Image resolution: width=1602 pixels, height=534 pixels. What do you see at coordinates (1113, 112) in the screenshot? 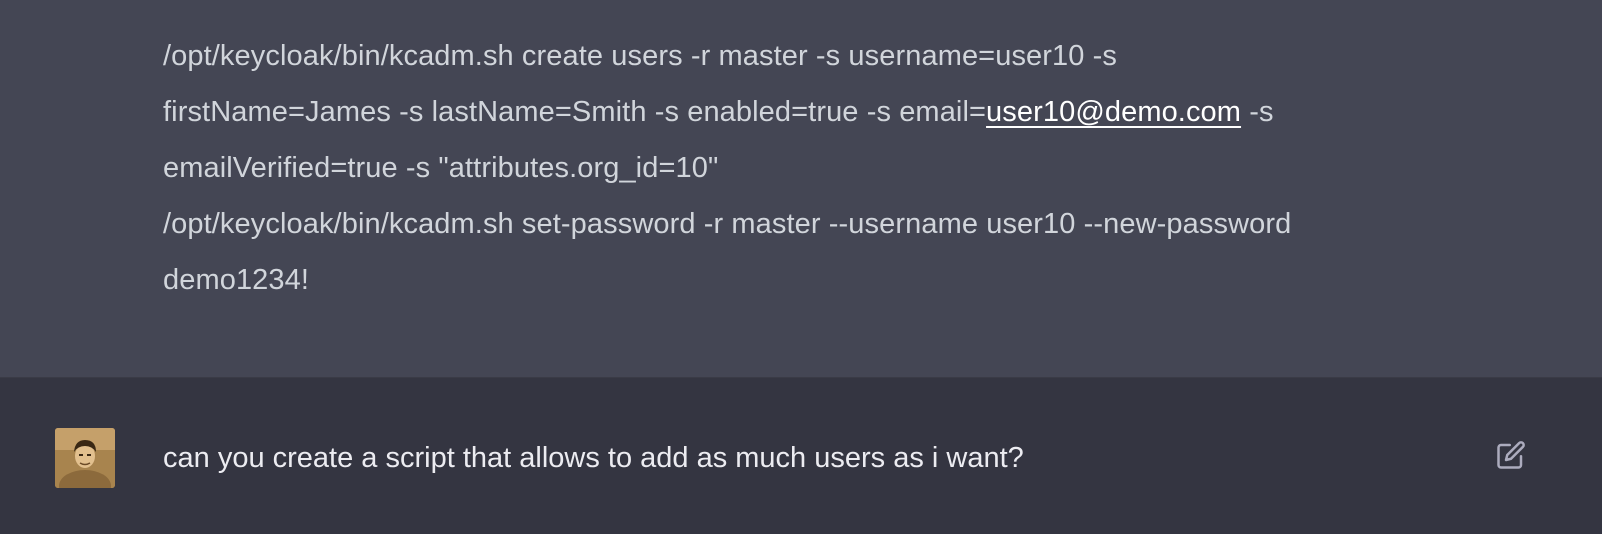
I see `email-link: user10@demo.com` at bounding box center [1113, 112].